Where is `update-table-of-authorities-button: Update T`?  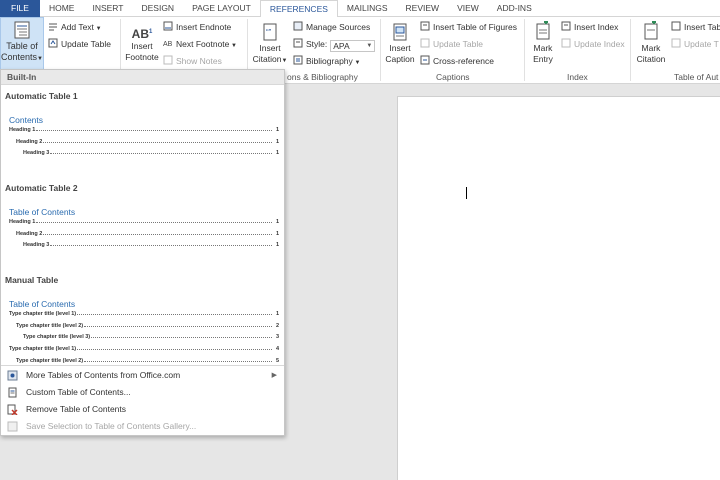 update-table-of-authorities-button: Update T is located at coordinates (695, 43).